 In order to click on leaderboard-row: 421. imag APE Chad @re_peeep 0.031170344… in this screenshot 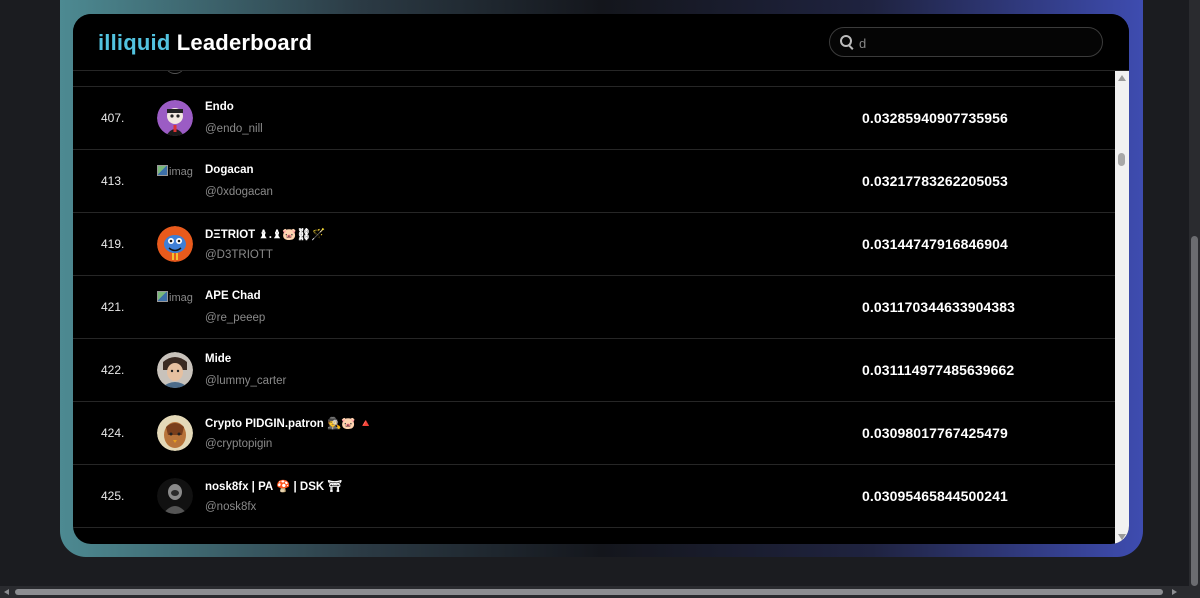, I will do `click(594, 307)`.